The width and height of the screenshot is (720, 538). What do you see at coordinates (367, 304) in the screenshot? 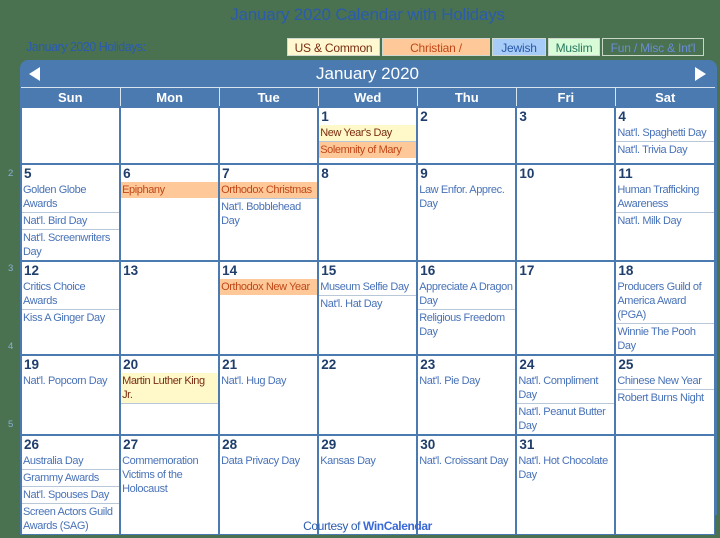
I see `holiday-event: Nat'l. Hat Day` at bounding box center [367, 304].